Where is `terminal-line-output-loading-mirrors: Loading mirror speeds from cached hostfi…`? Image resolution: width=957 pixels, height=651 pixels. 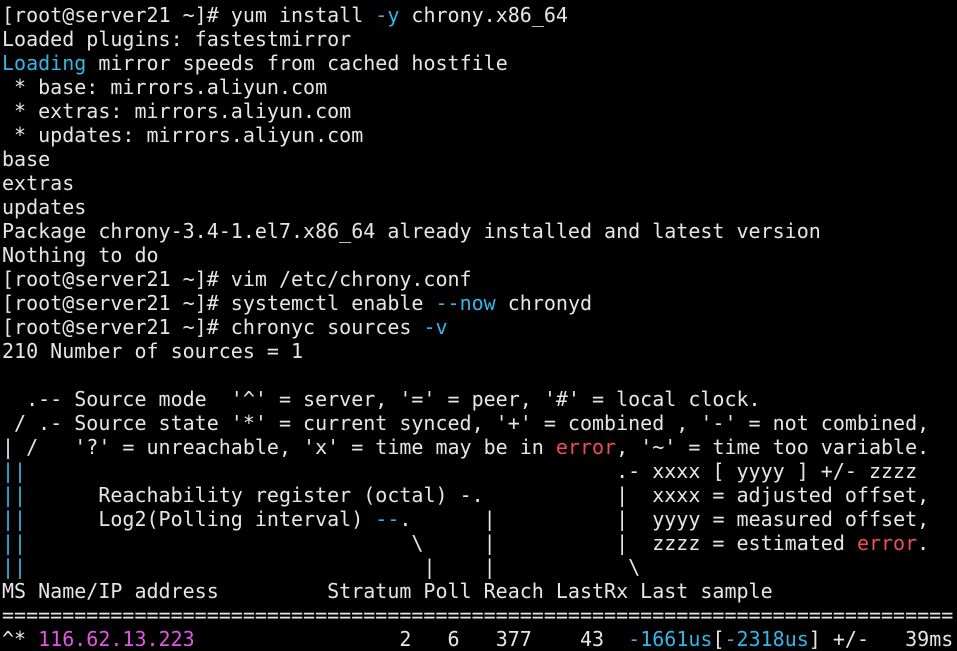 terminal-line-output-loading-mirrors: Loading mirror speeds from cached hostfi… is located at coordinates (479, 63).